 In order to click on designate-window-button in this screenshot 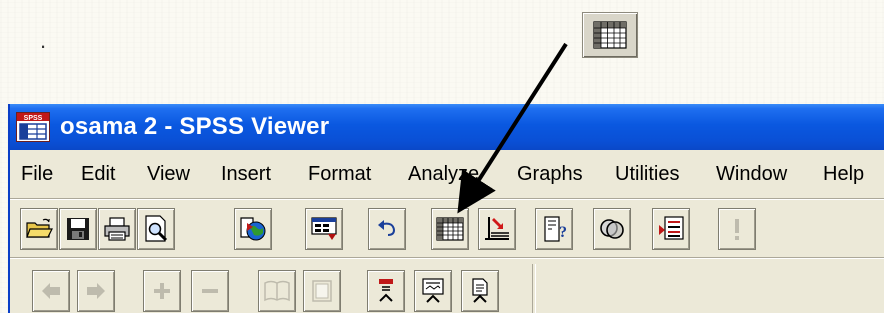, I will do `click(671, 229)`.